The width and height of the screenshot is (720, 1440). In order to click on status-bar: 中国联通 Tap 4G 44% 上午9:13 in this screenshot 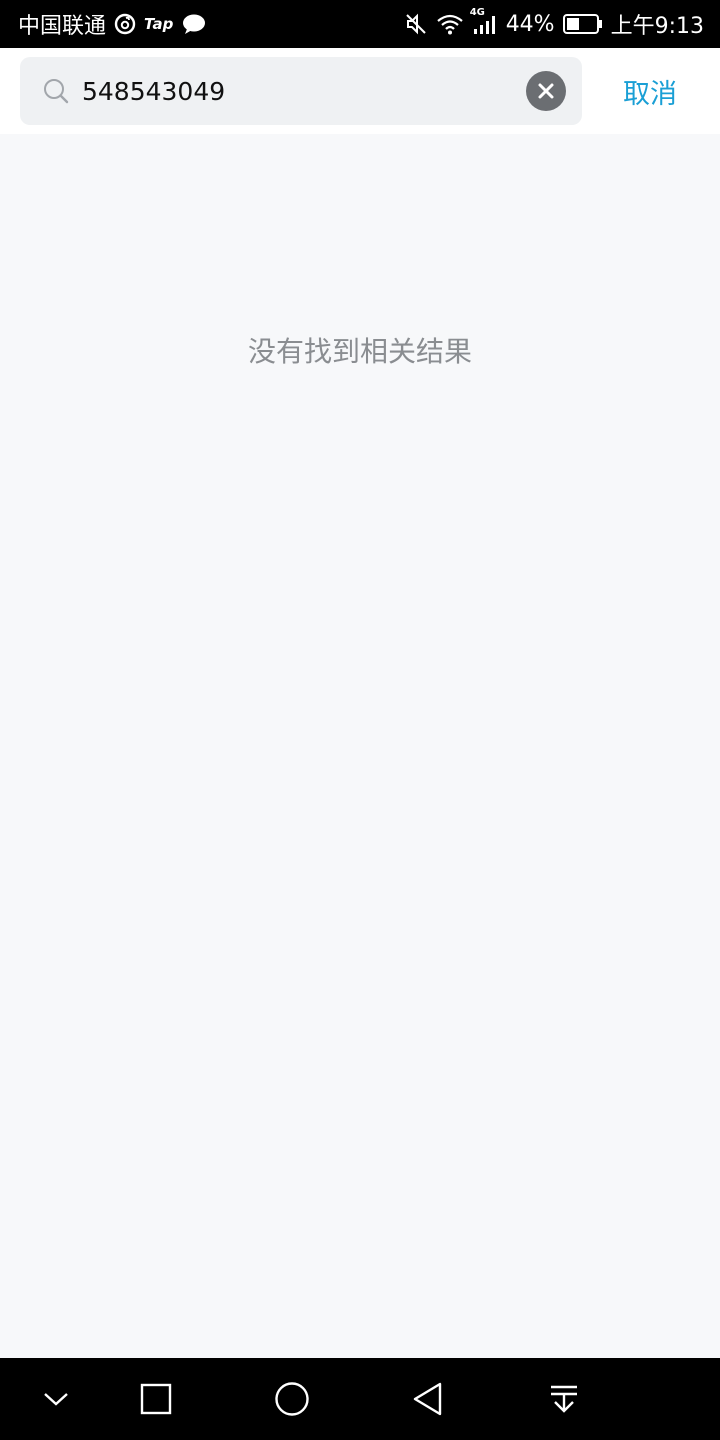, I will do `click(360, 24)`.